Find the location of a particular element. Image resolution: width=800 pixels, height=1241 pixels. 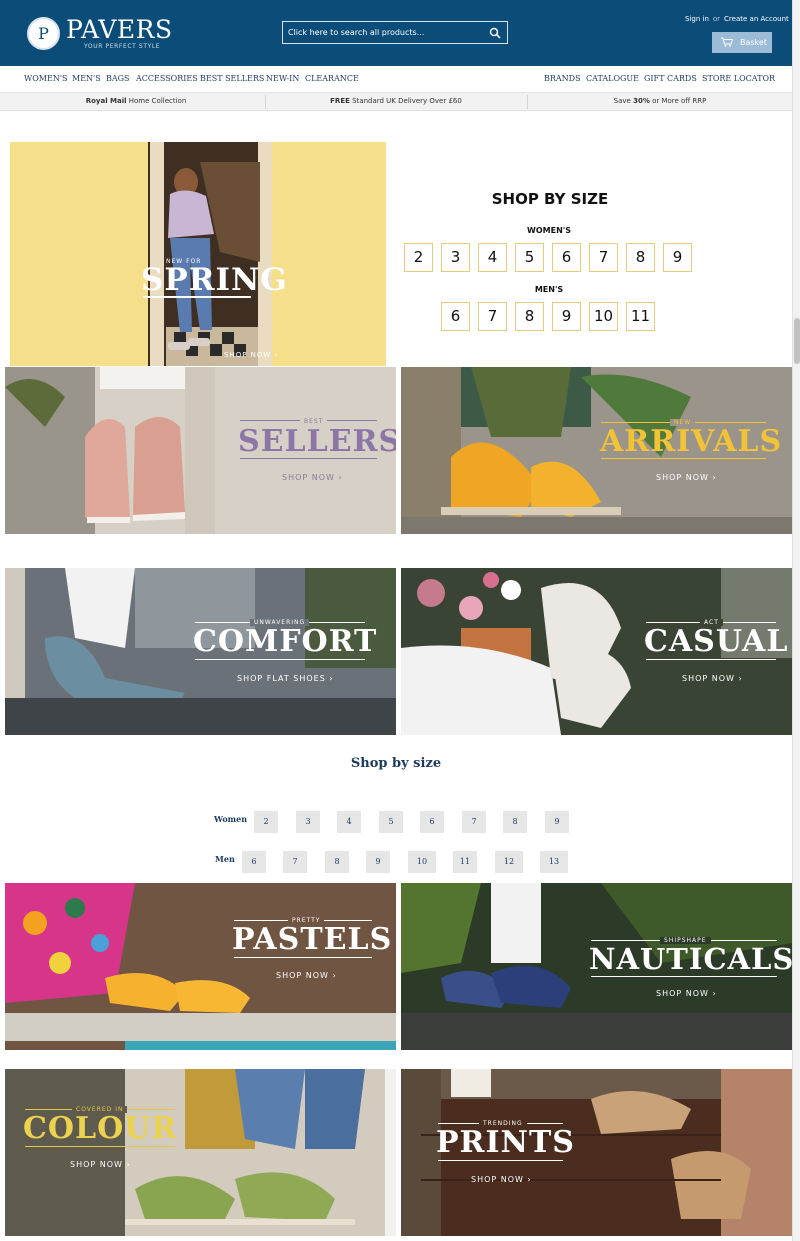

comfort-banner: UNWAVERING COMFORT SHOP FLAT SHOES › is located at coordinates (200, 651).